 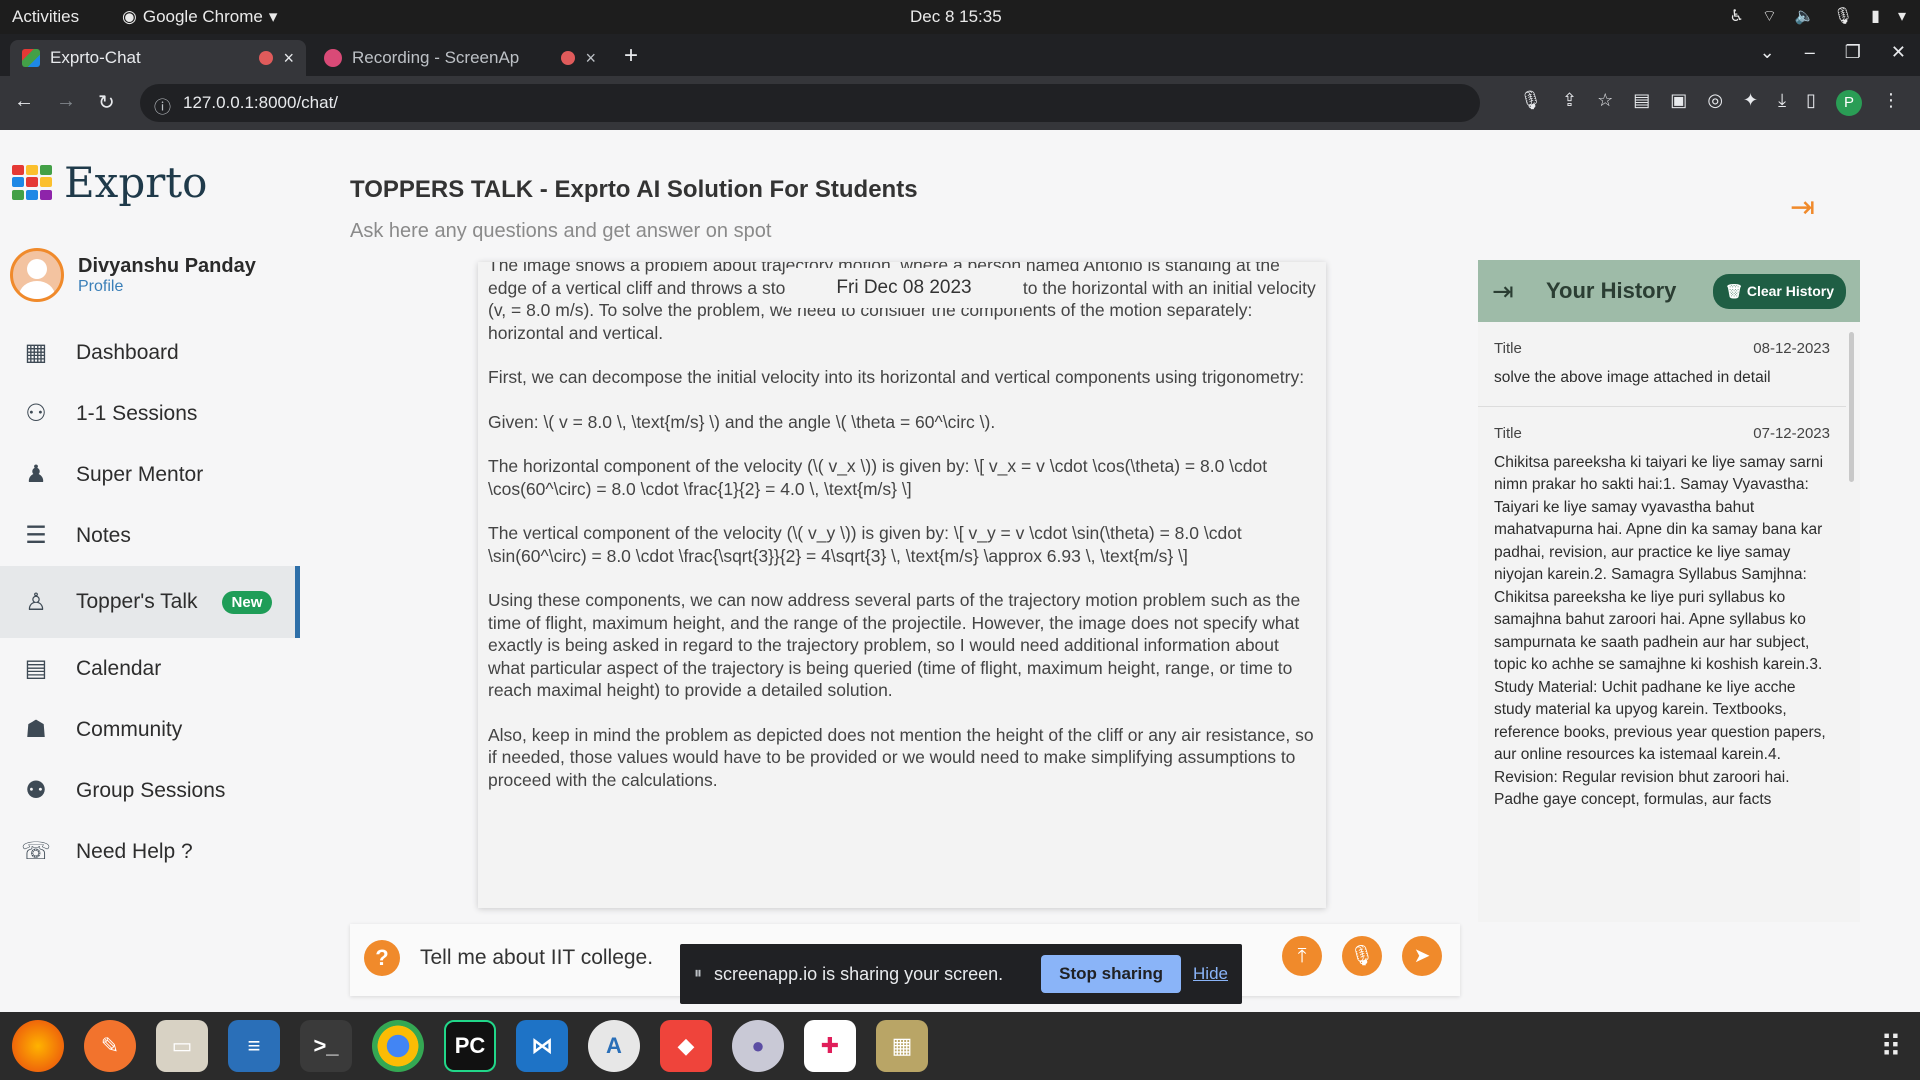 I want to click on clear-history-button: 🗑 Clear History, so click(x=1779, y=291).